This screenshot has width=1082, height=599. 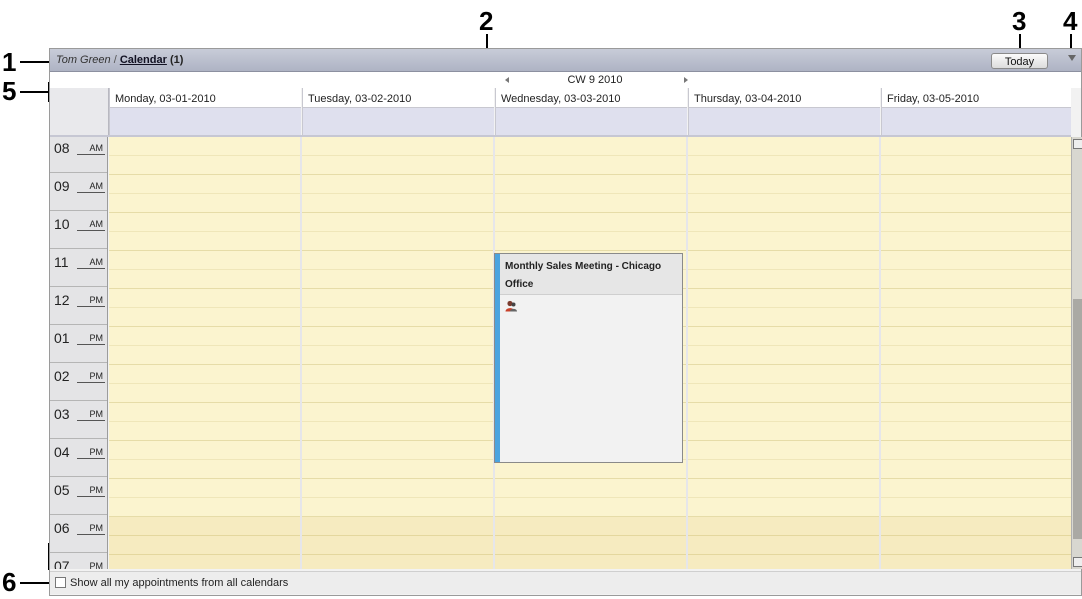 I want to click on day-header: Monday, 03-01-2010, so click(x=205, y=98).